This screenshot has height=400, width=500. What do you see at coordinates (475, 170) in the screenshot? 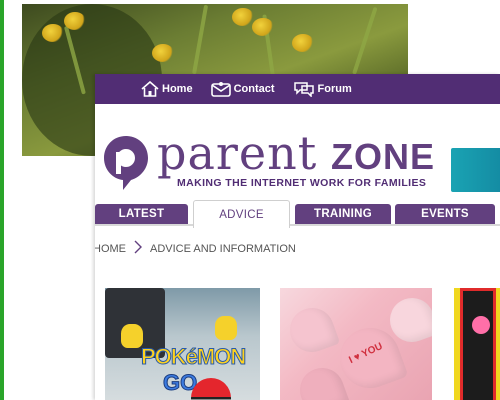
I see `promo-banner` at bounding box center [475, 170].